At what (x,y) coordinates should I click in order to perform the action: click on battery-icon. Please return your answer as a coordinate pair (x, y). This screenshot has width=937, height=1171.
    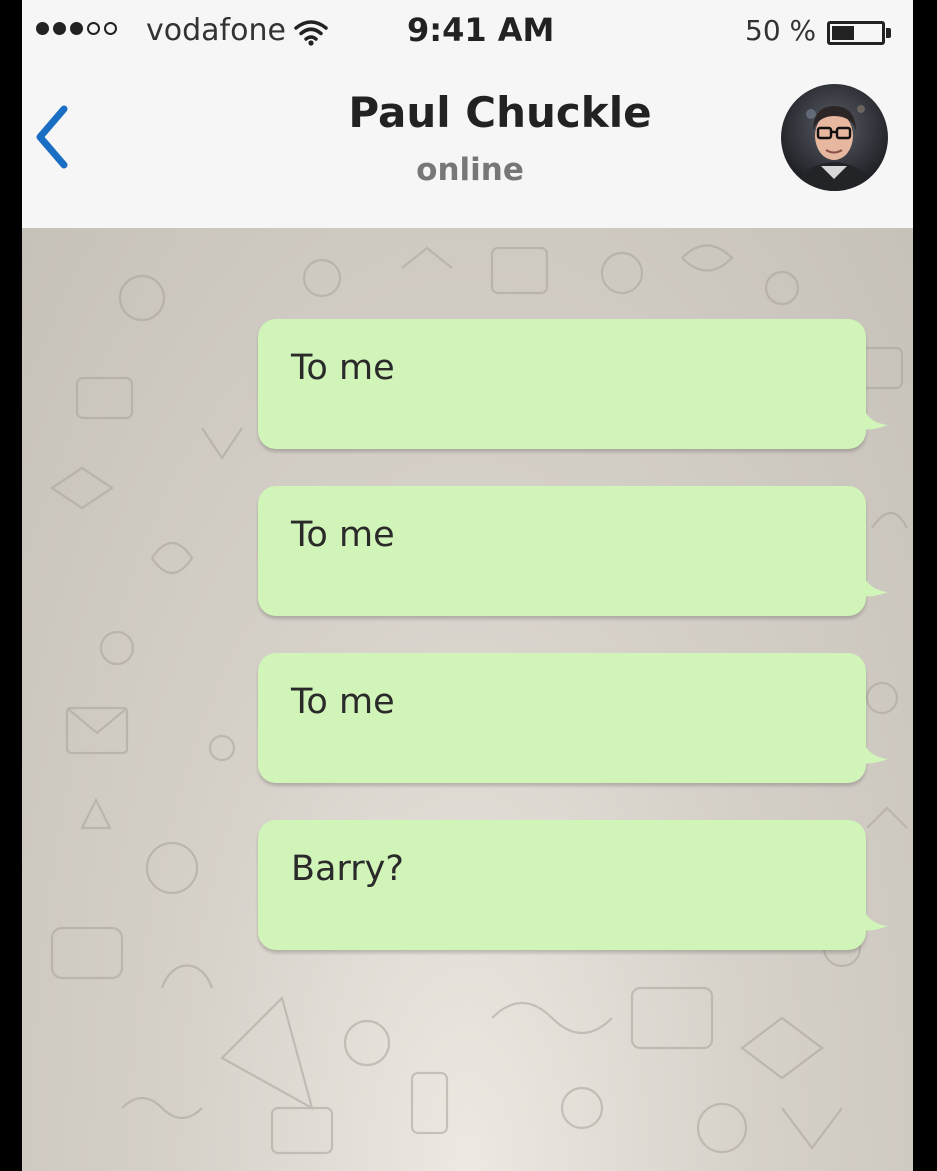
    Looking at the image, I should click on (856, 33).